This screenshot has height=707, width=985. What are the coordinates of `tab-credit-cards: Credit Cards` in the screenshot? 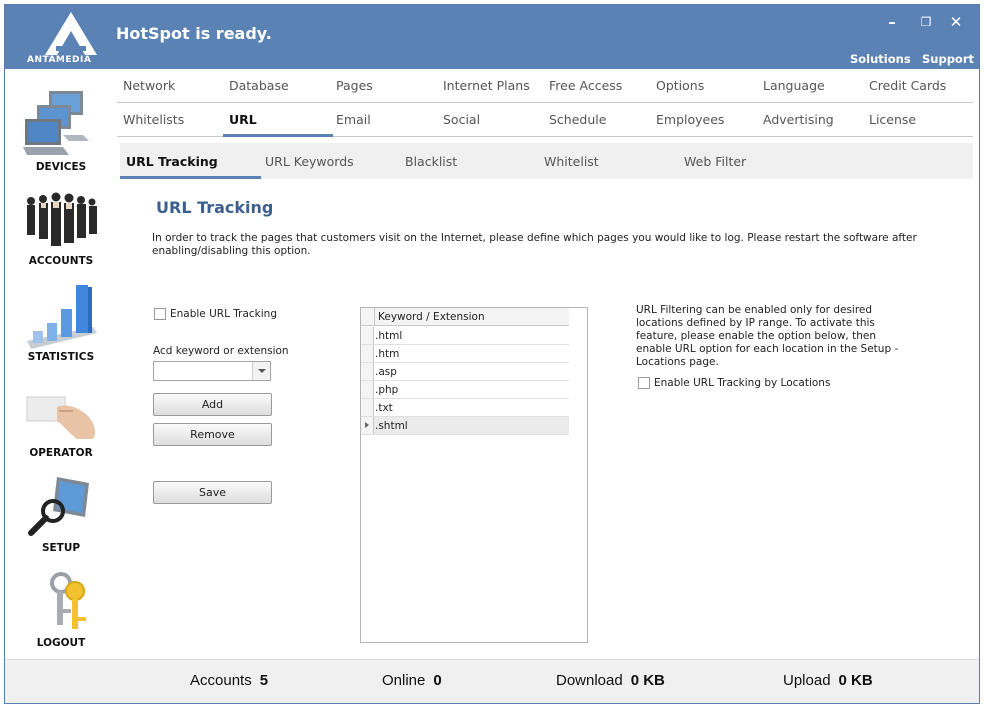 It's located at (907, 85).